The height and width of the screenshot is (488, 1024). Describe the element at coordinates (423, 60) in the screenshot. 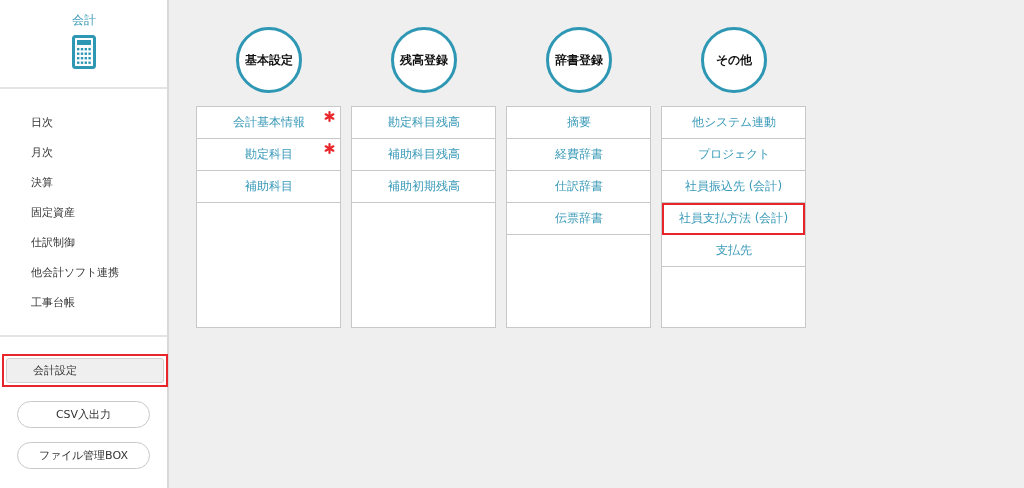

I see `category-heading: 残高登録` at that location.